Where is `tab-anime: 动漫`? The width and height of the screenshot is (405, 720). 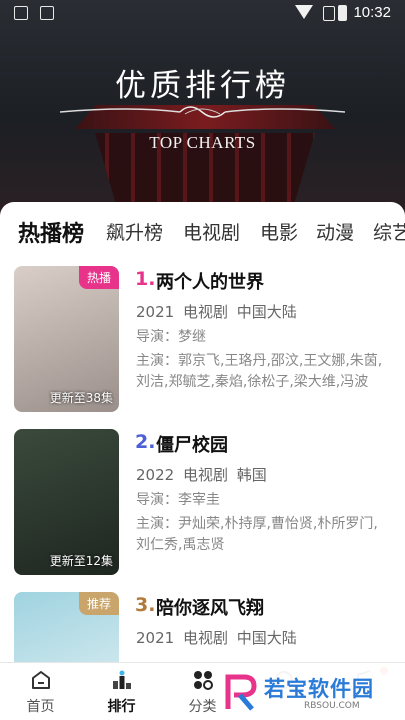
tab-anime: 动漫 is located at coordinates (335, 231).